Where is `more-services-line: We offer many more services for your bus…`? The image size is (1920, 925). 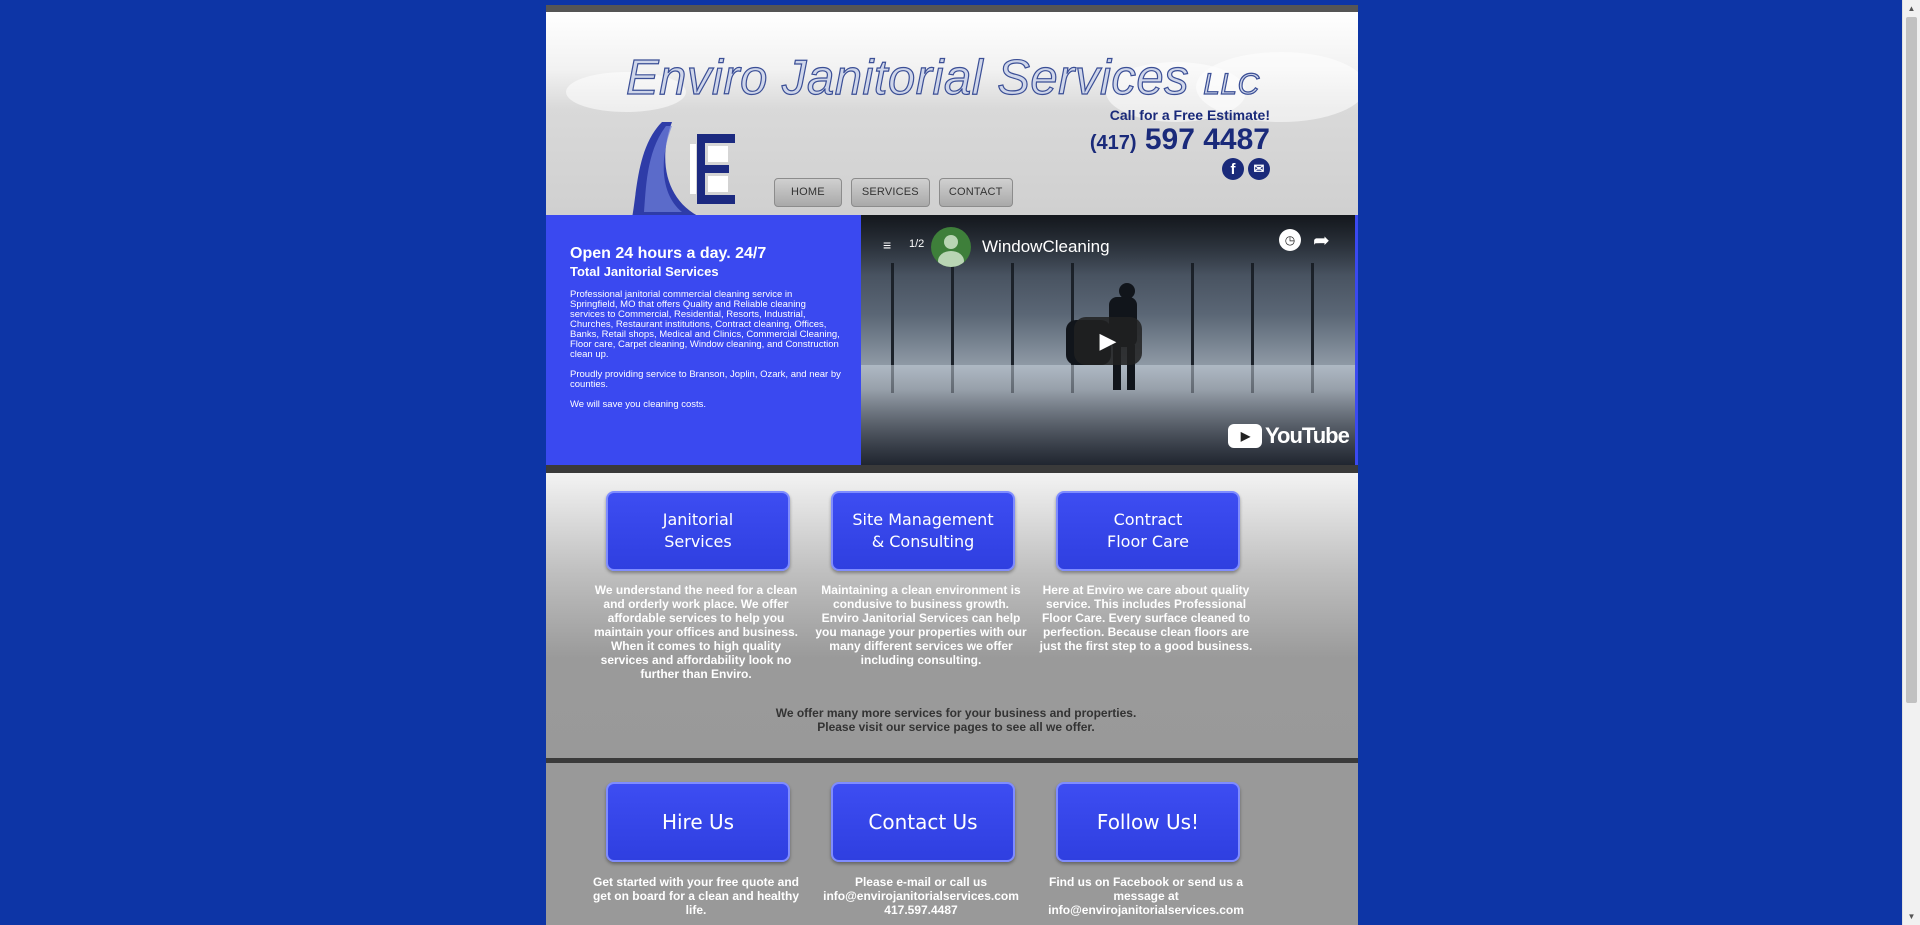 more-services-line: We offer many more services for your bus… is located at coordinates (956, 713).